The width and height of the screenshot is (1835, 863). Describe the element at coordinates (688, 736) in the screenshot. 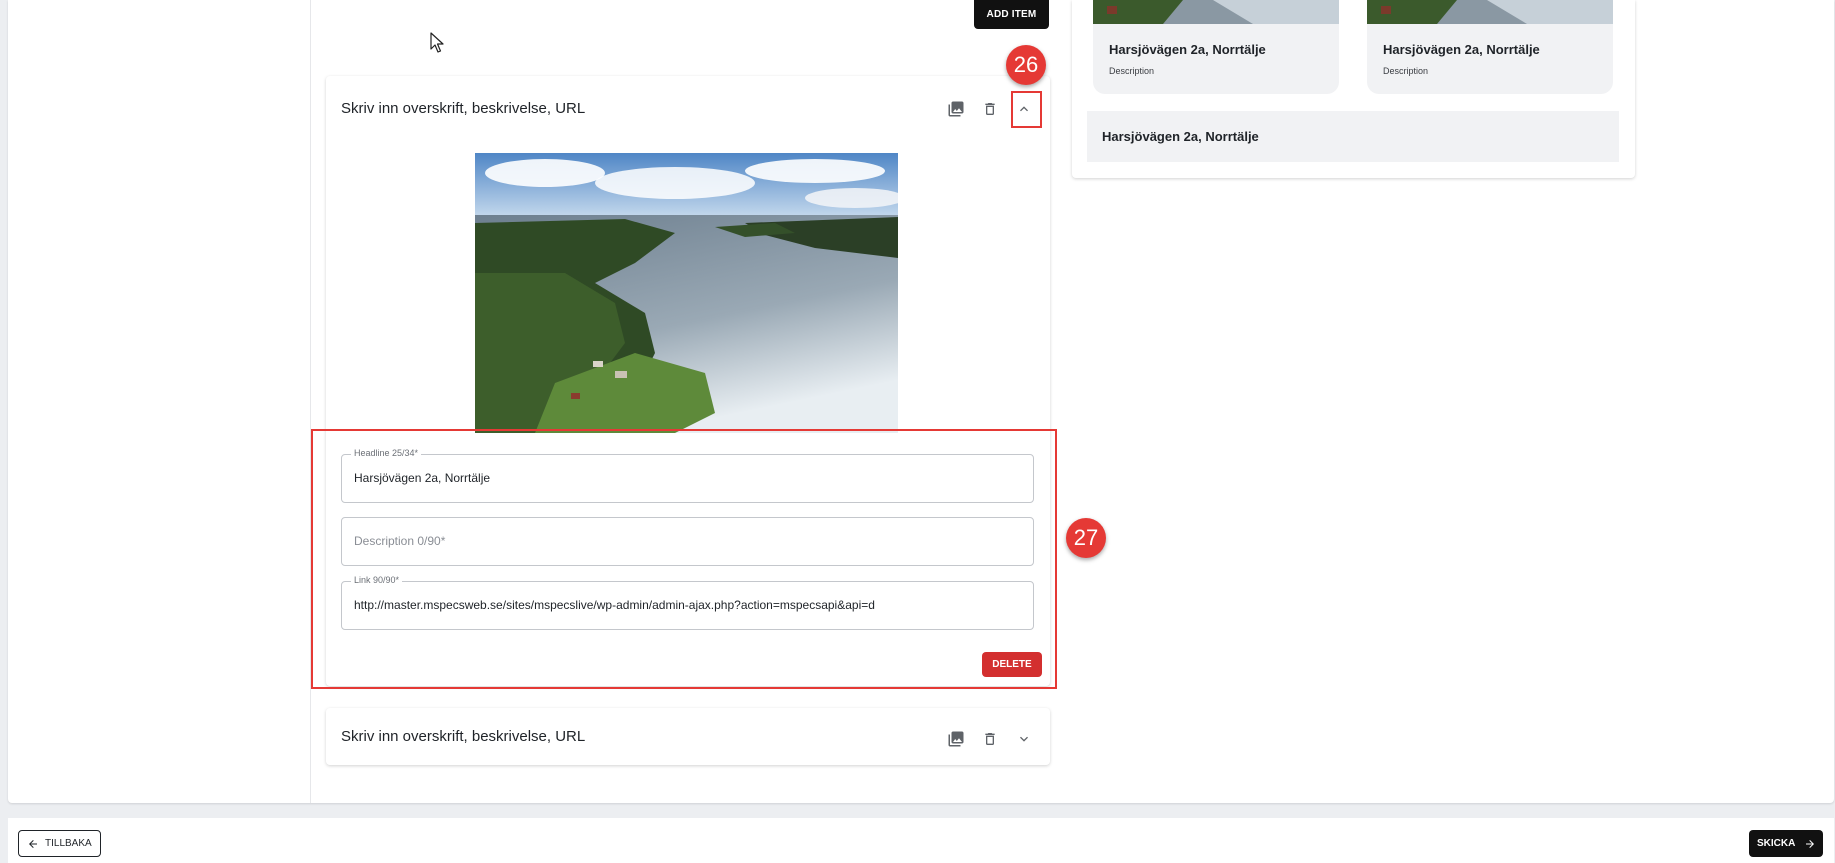

I see `item-card-collapsed: Skriv inn overskrift, beskrivelse, URL` at that location.